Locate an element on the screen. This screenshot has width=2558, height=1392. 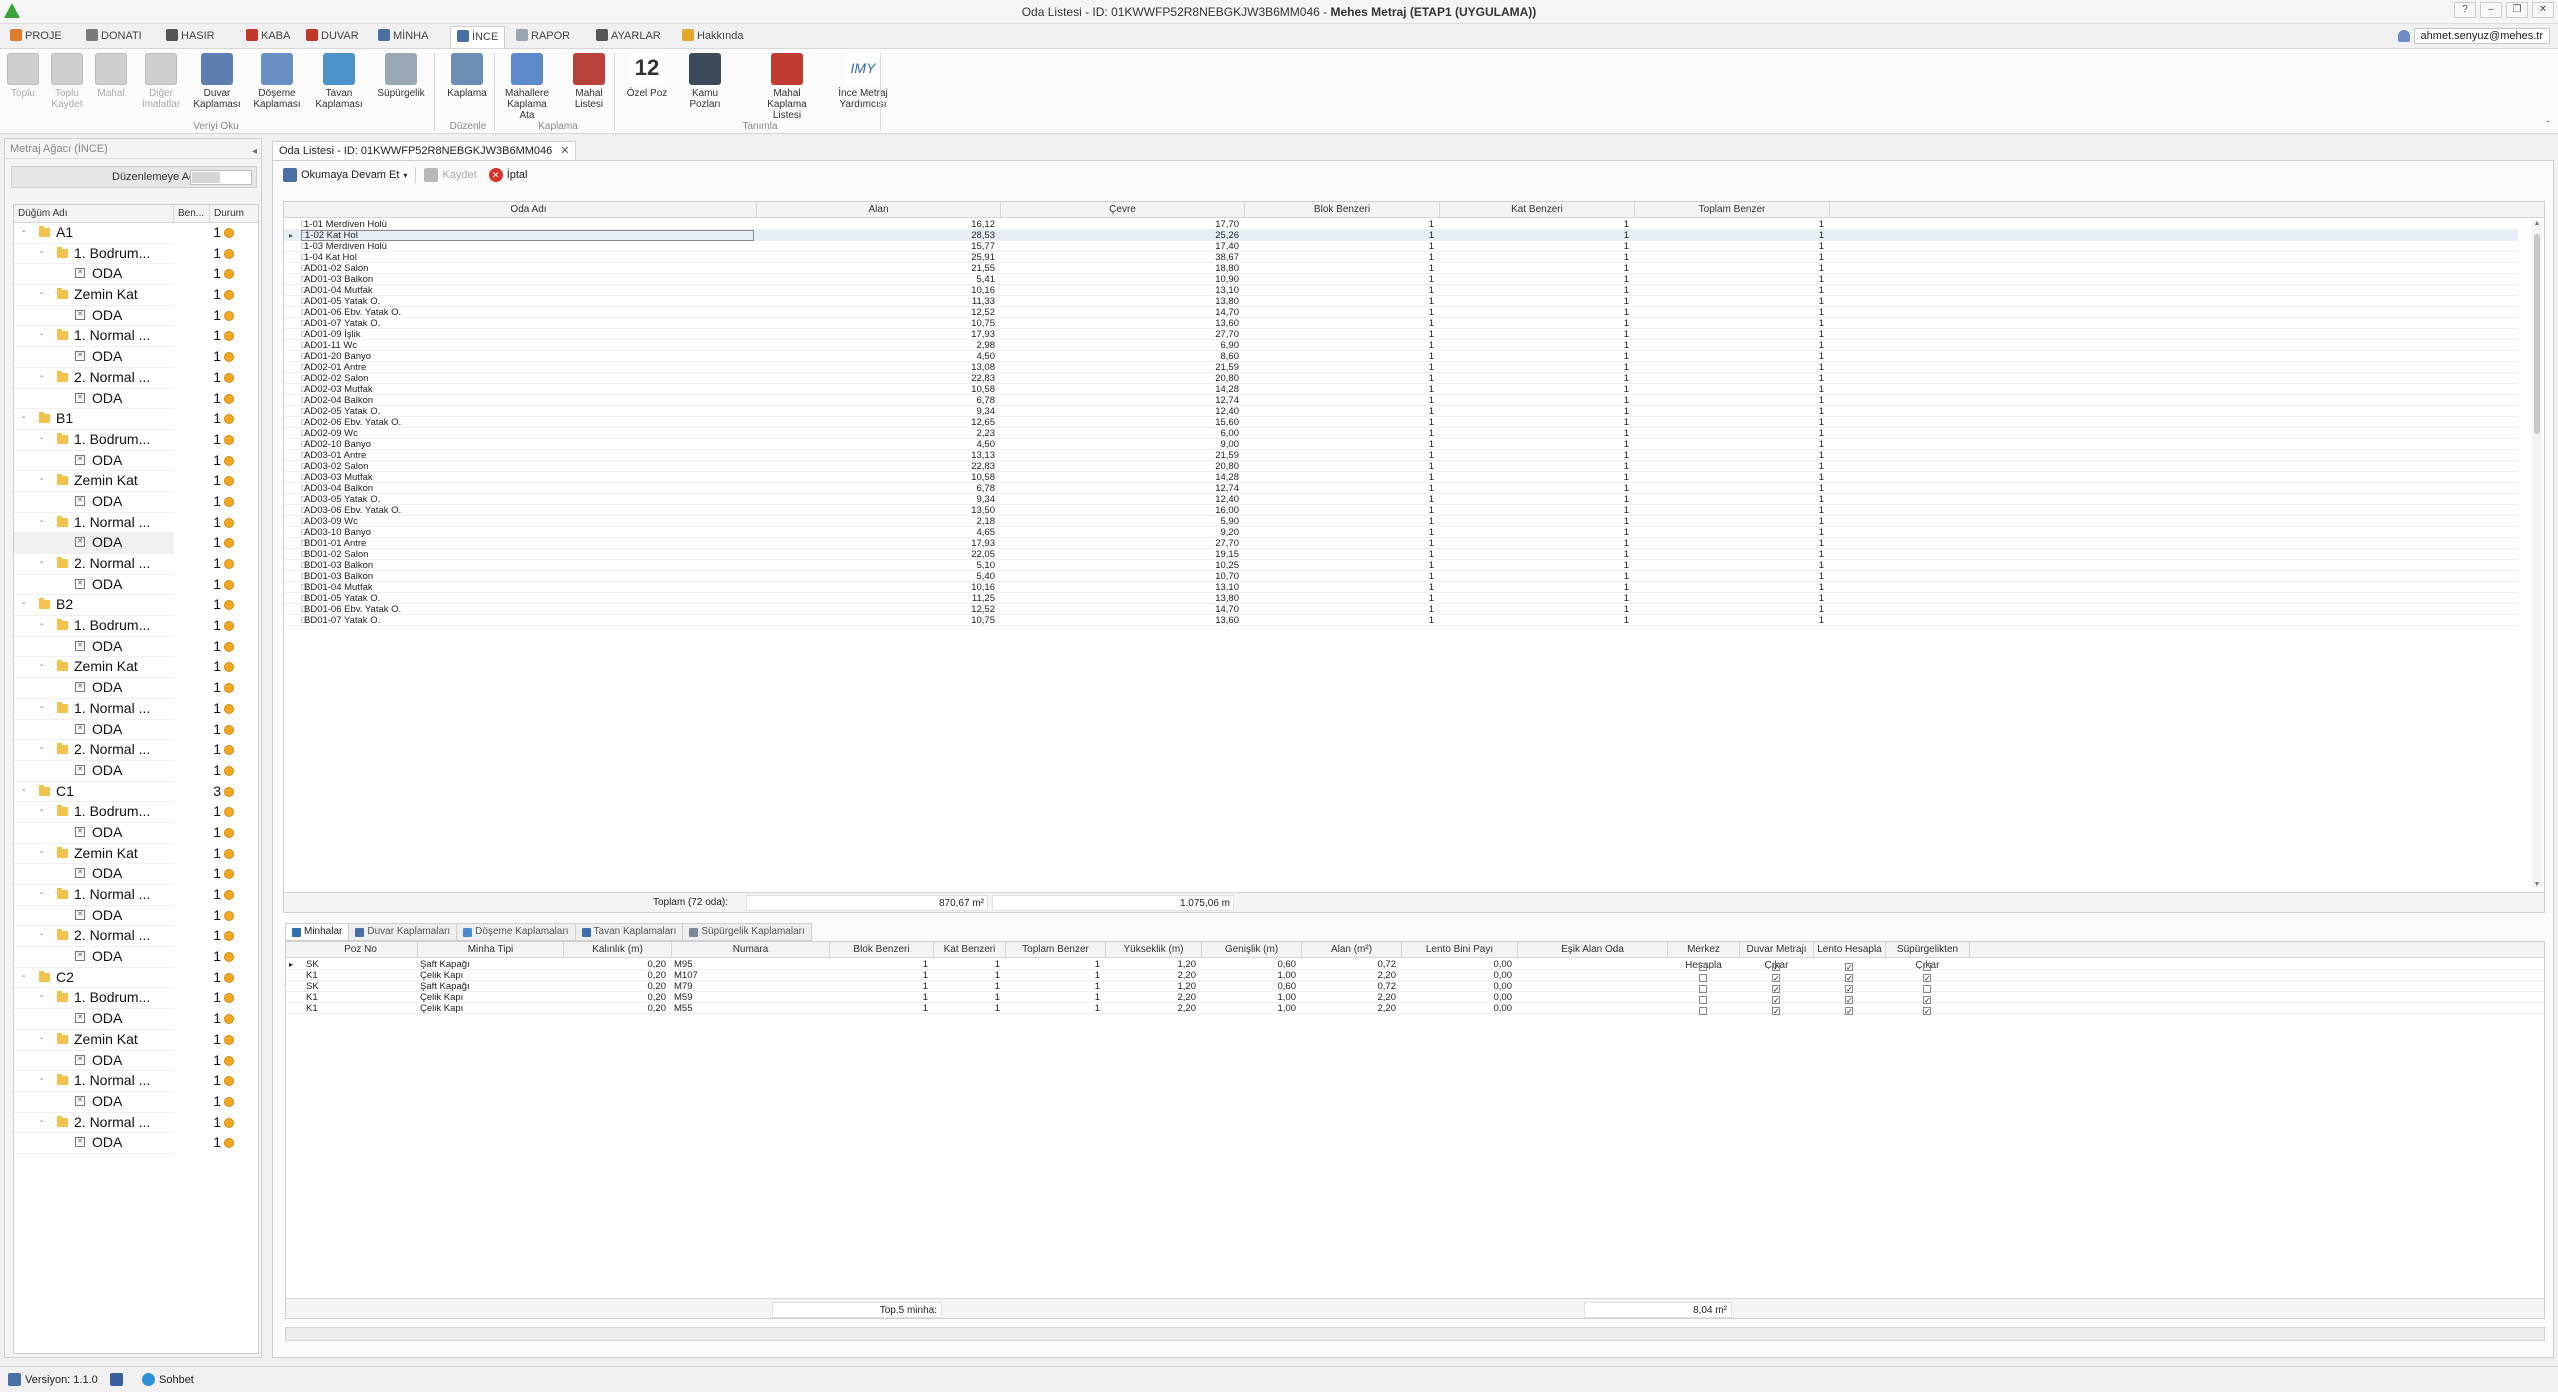
ribbon-button-13: Mahal Kaplama Listesi is located at coordinates (787, 87).